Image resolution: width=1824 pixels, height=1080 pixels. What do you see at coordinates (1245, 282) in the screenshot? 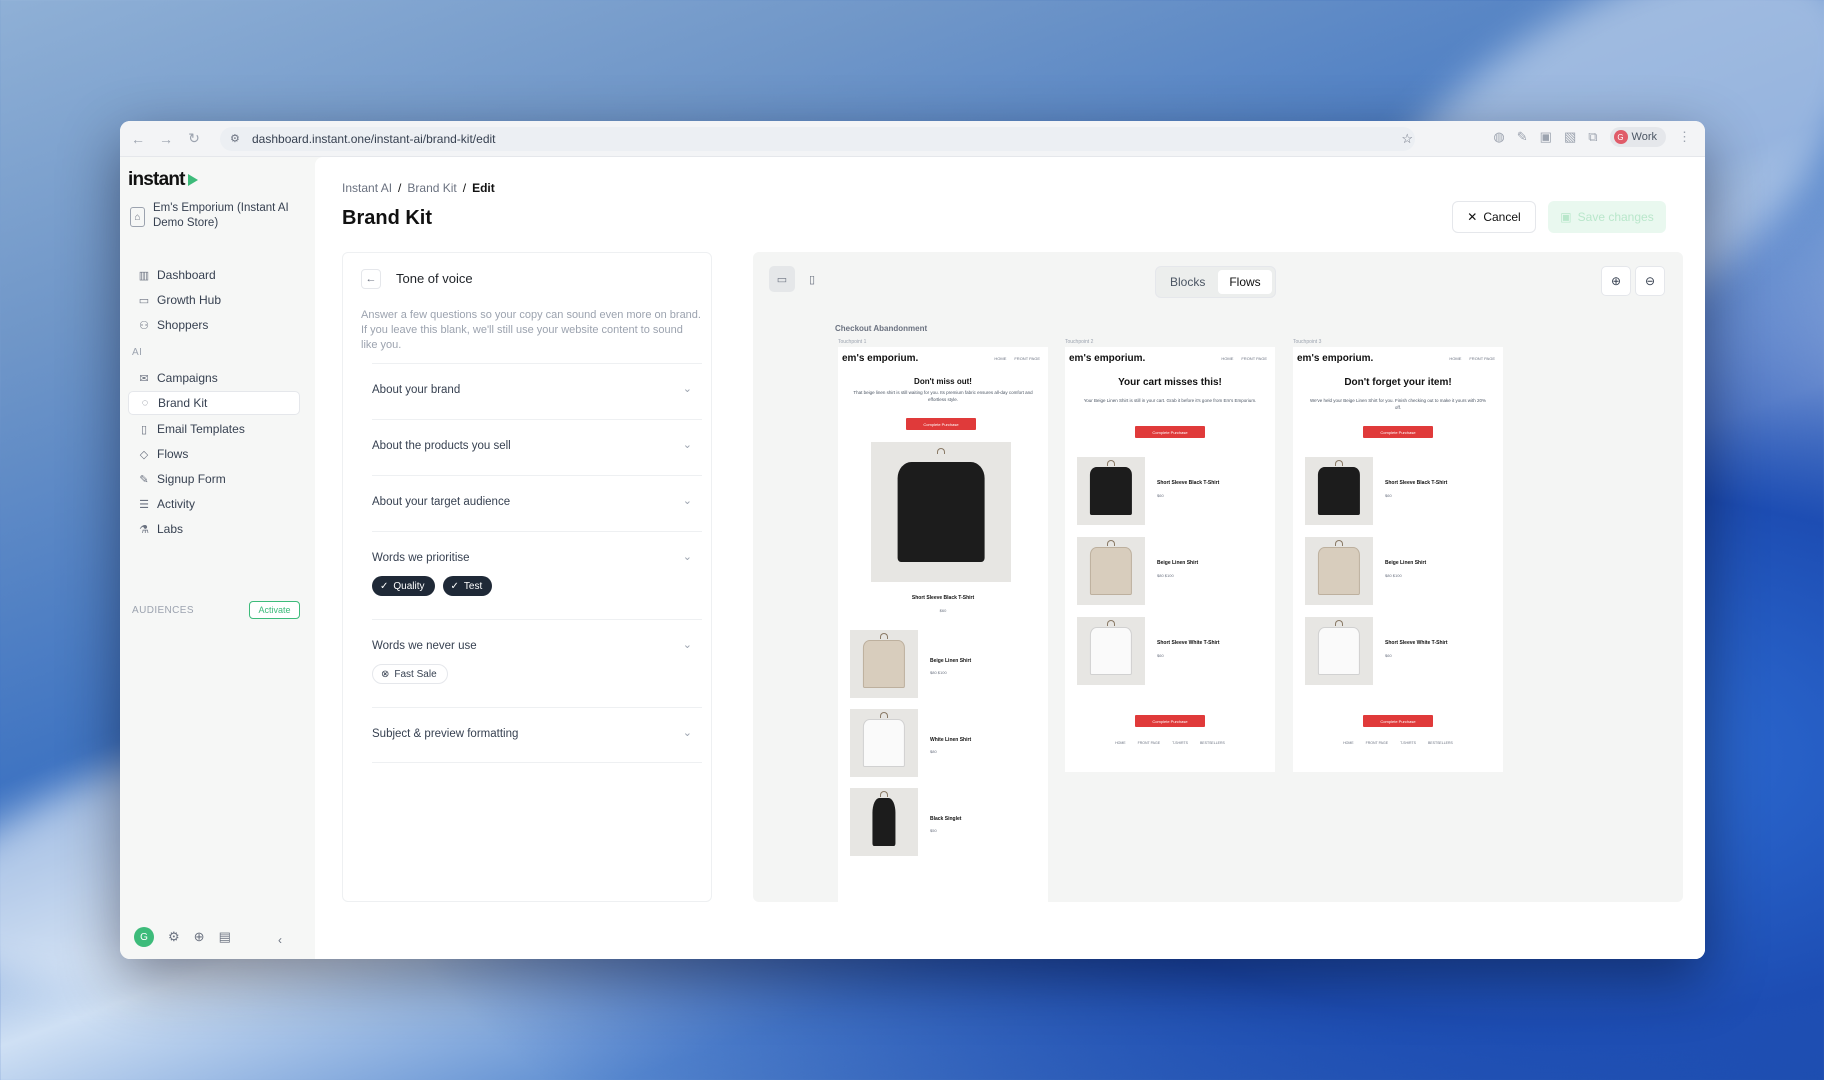
I see `tab-flows: Flows` at bounding box center [1245, 282].